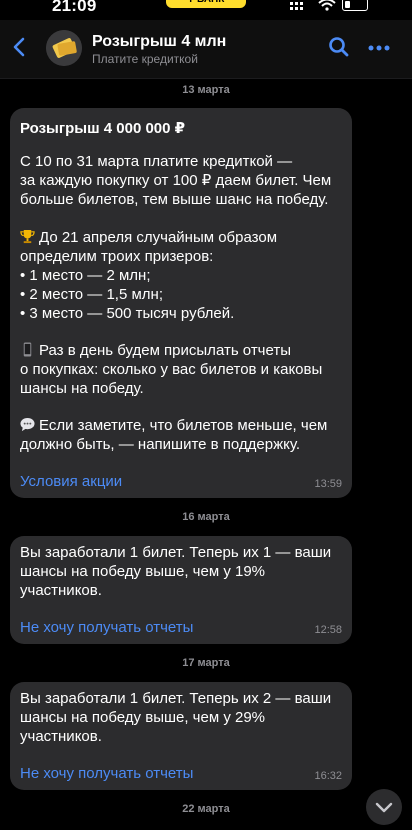 The image size is (412, 830). Describe the element at coordinates (127, 313) in the screenshot. I see `message-text: • 3 место — 500 тысяч рублей.` at that location.